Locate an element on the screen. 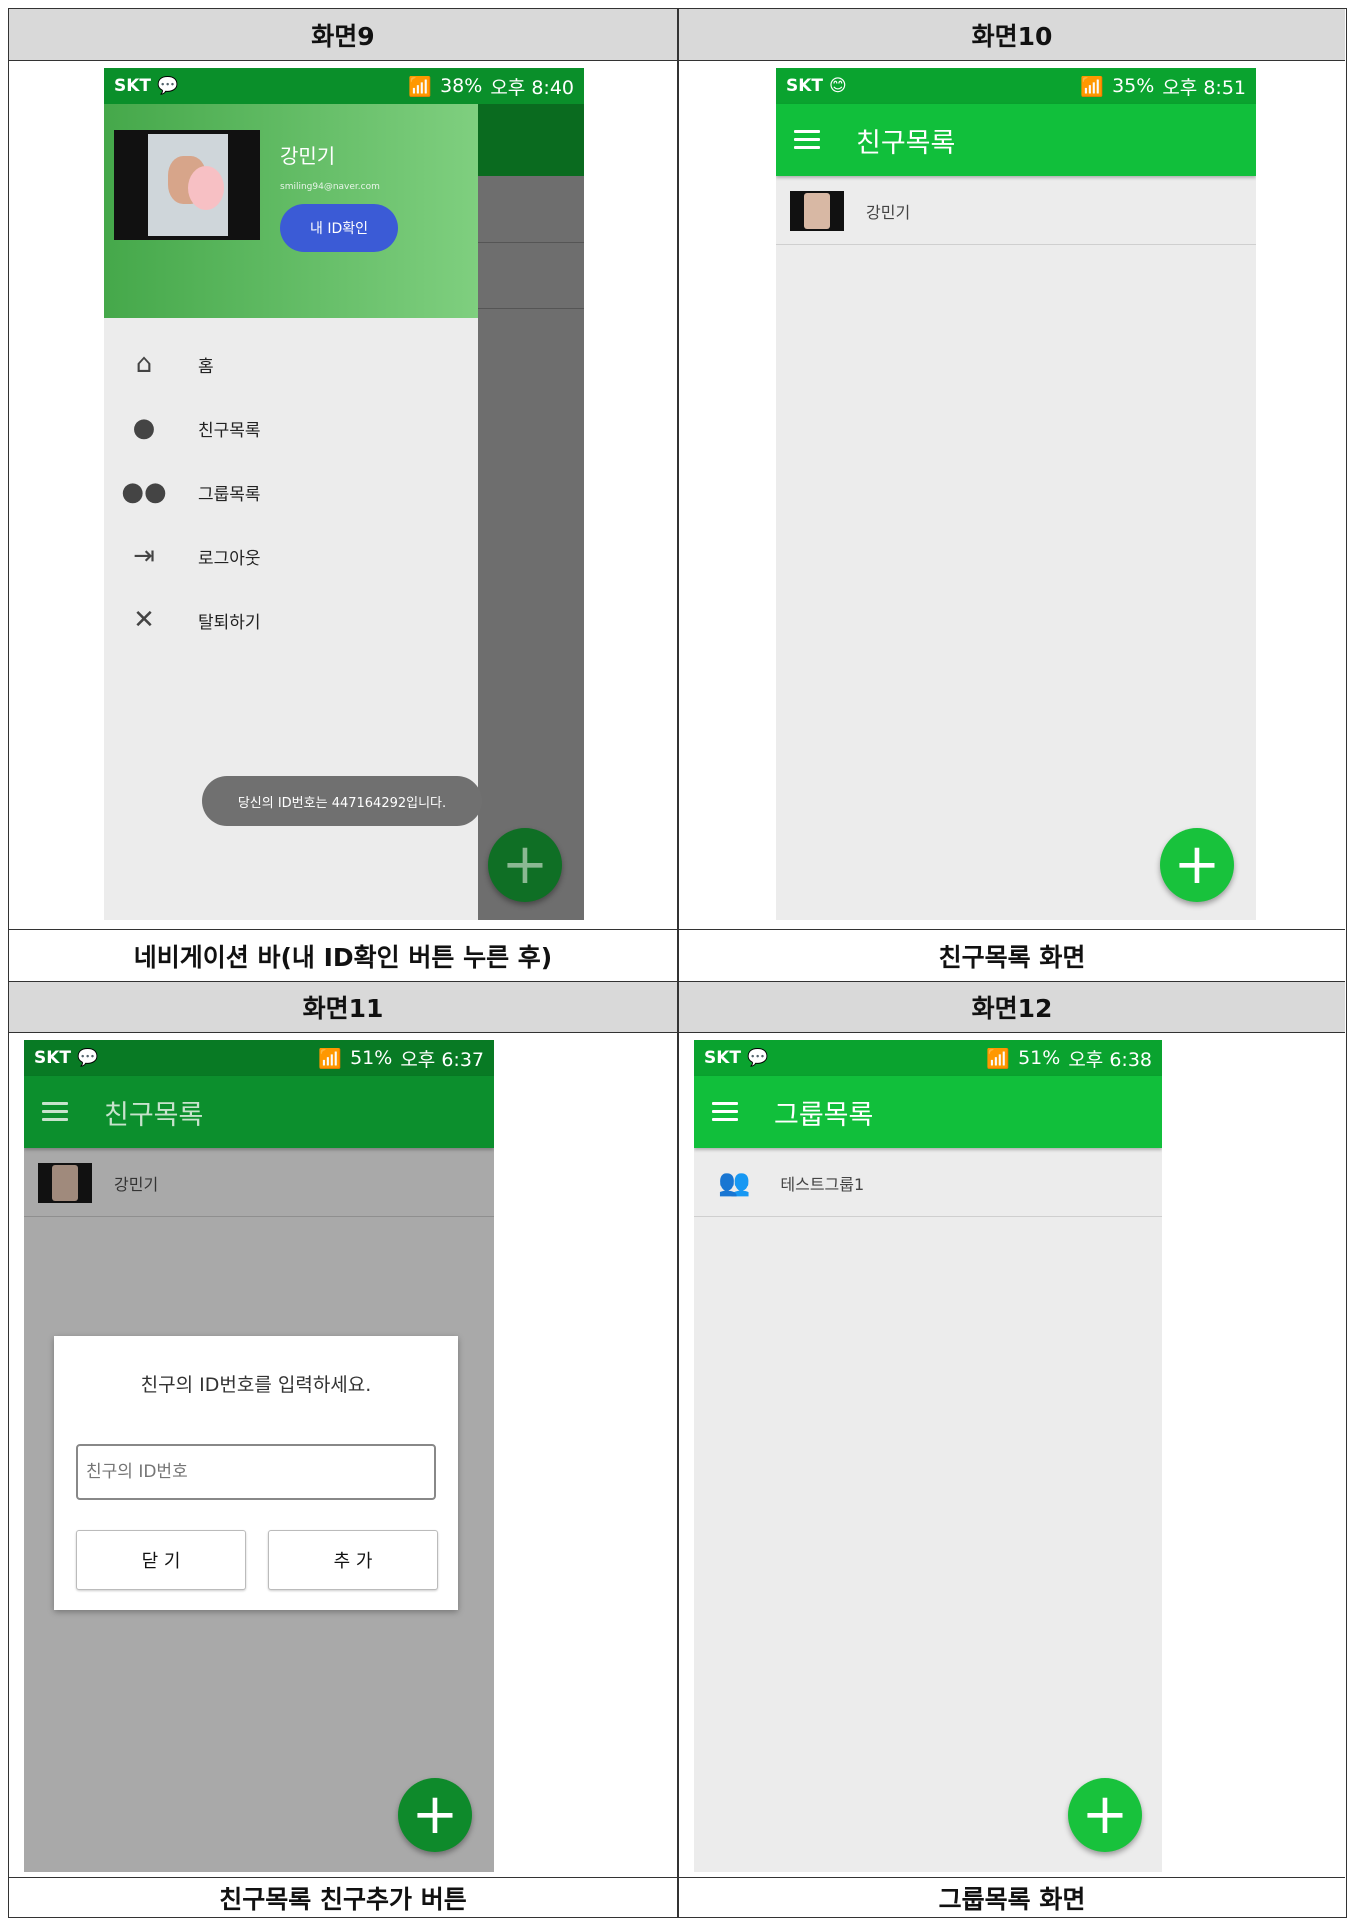 This screenshot has width=1355, height=1922. group-name: 테스트그룹1 is located at coordinates (822, 1184).